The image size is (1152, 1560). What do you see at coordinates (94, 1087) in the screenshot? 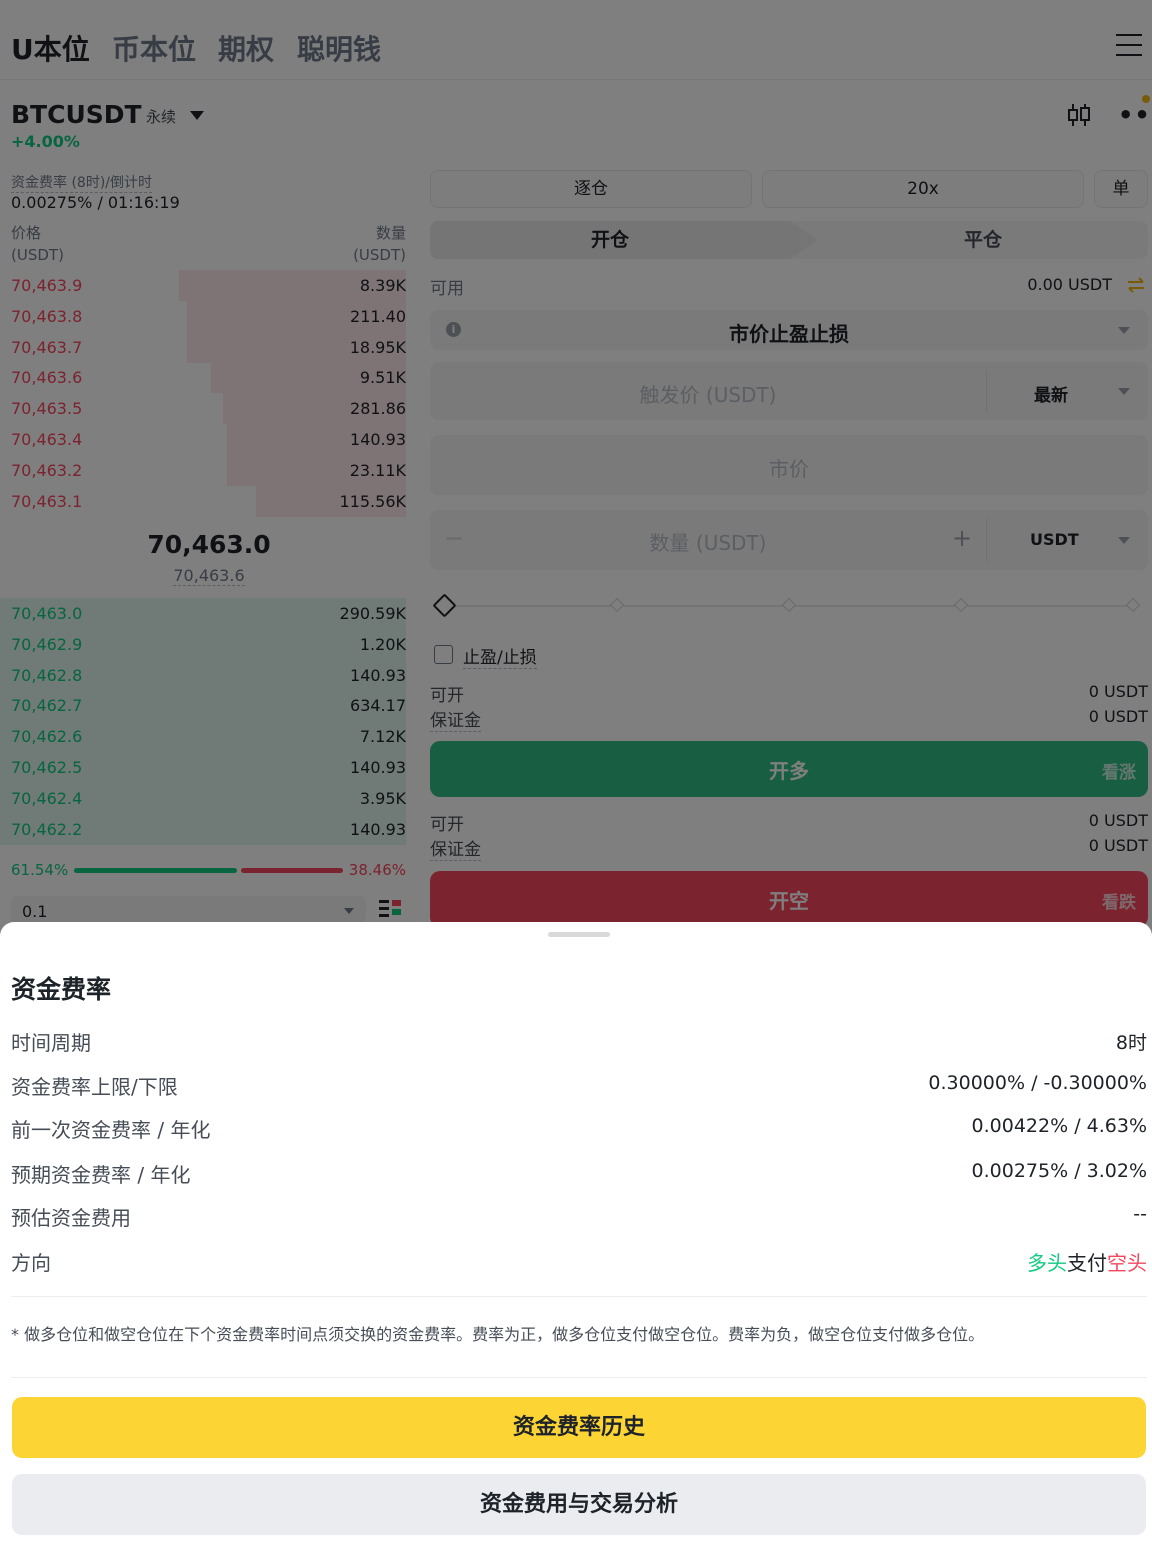
I see `row-label-cap-floor: 资金费率上限/下限` at bounding box center [94, 1087].